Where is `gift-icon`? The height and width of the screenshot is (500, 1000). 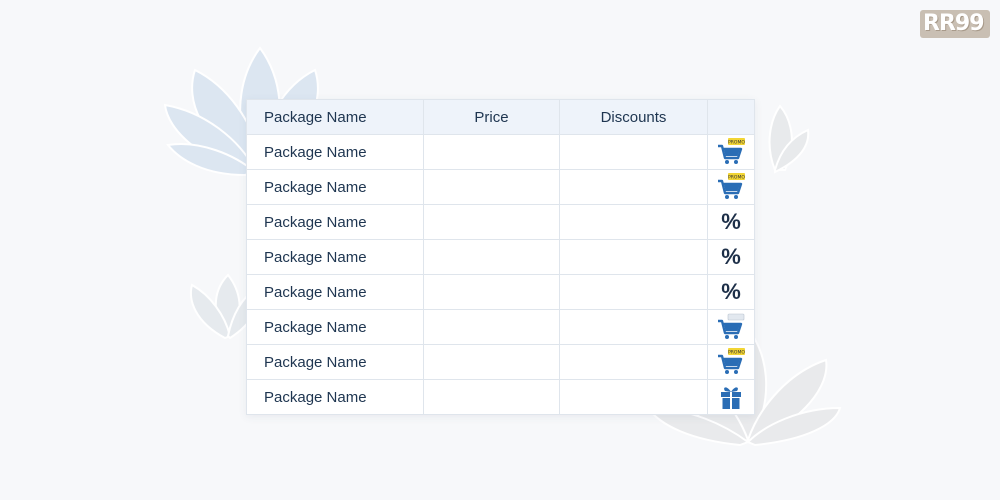
gift-icon is located at coordinates (731, 397).